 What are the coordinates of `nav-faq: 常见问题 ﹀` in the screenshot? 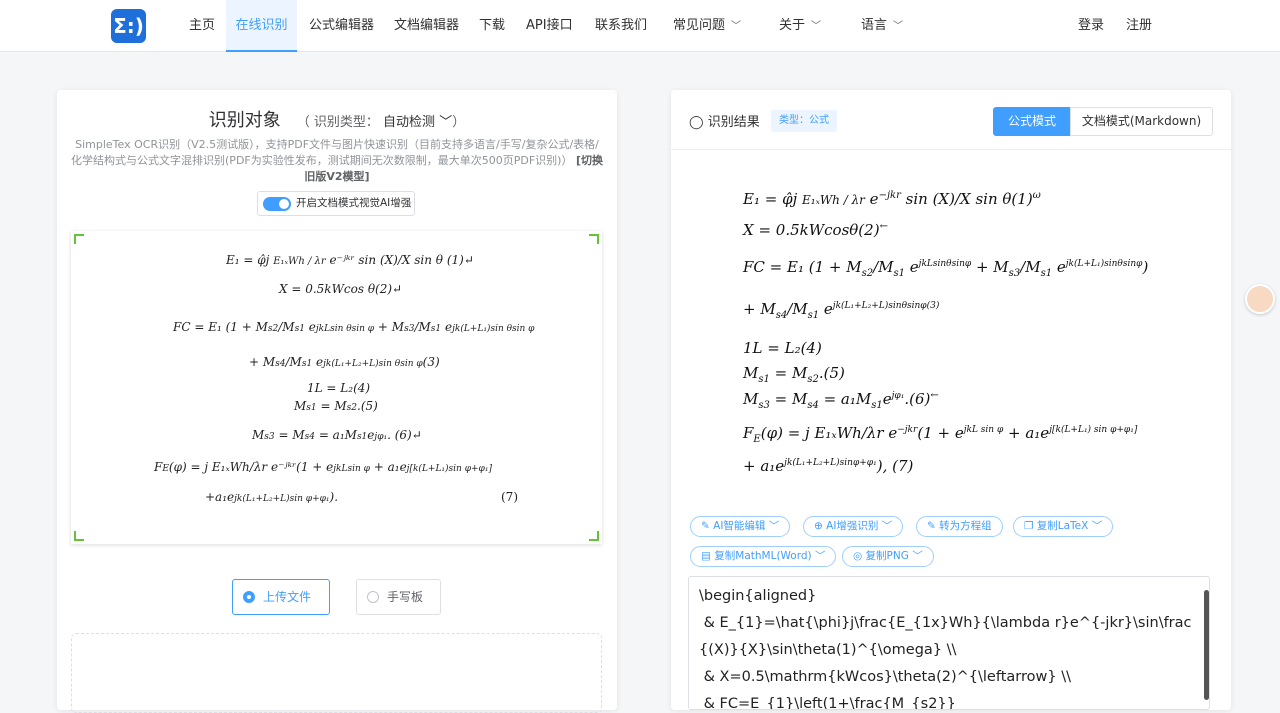 It's located at (707, 26).